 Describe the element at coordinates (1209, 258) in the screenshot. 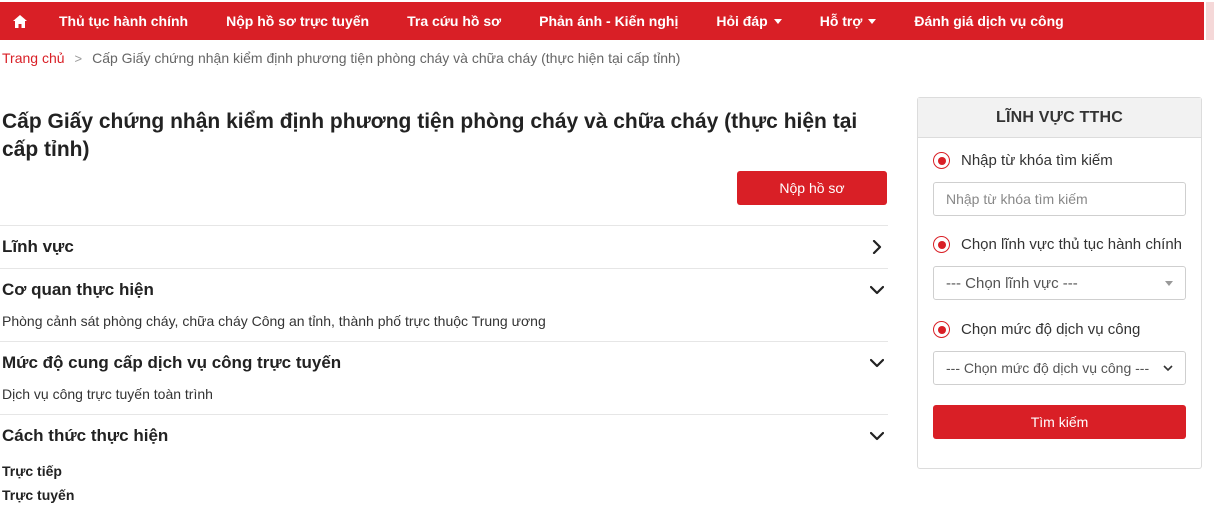

I see `page-edge` at that location.